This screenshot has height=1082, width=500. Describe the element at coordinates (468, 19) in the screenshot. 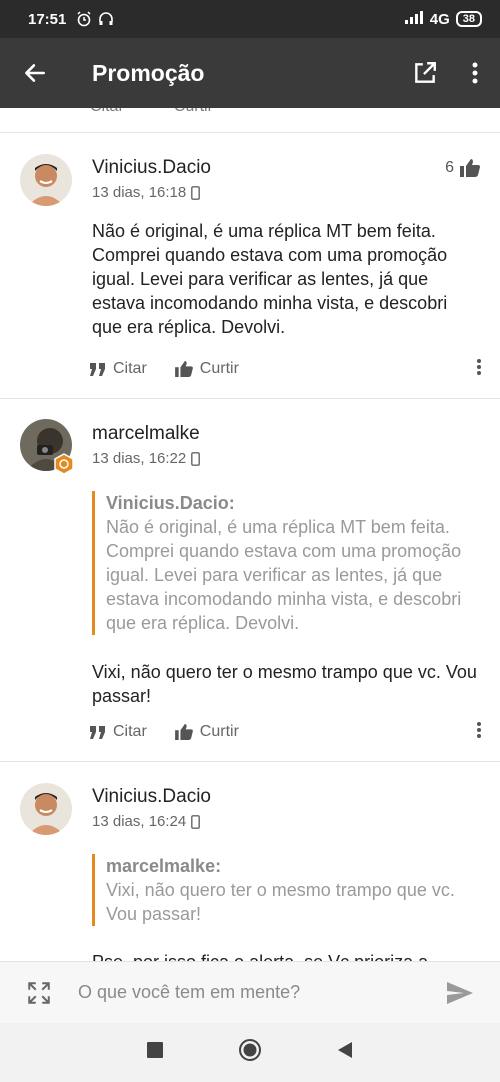

I see `battery-icon: 38` at that location.